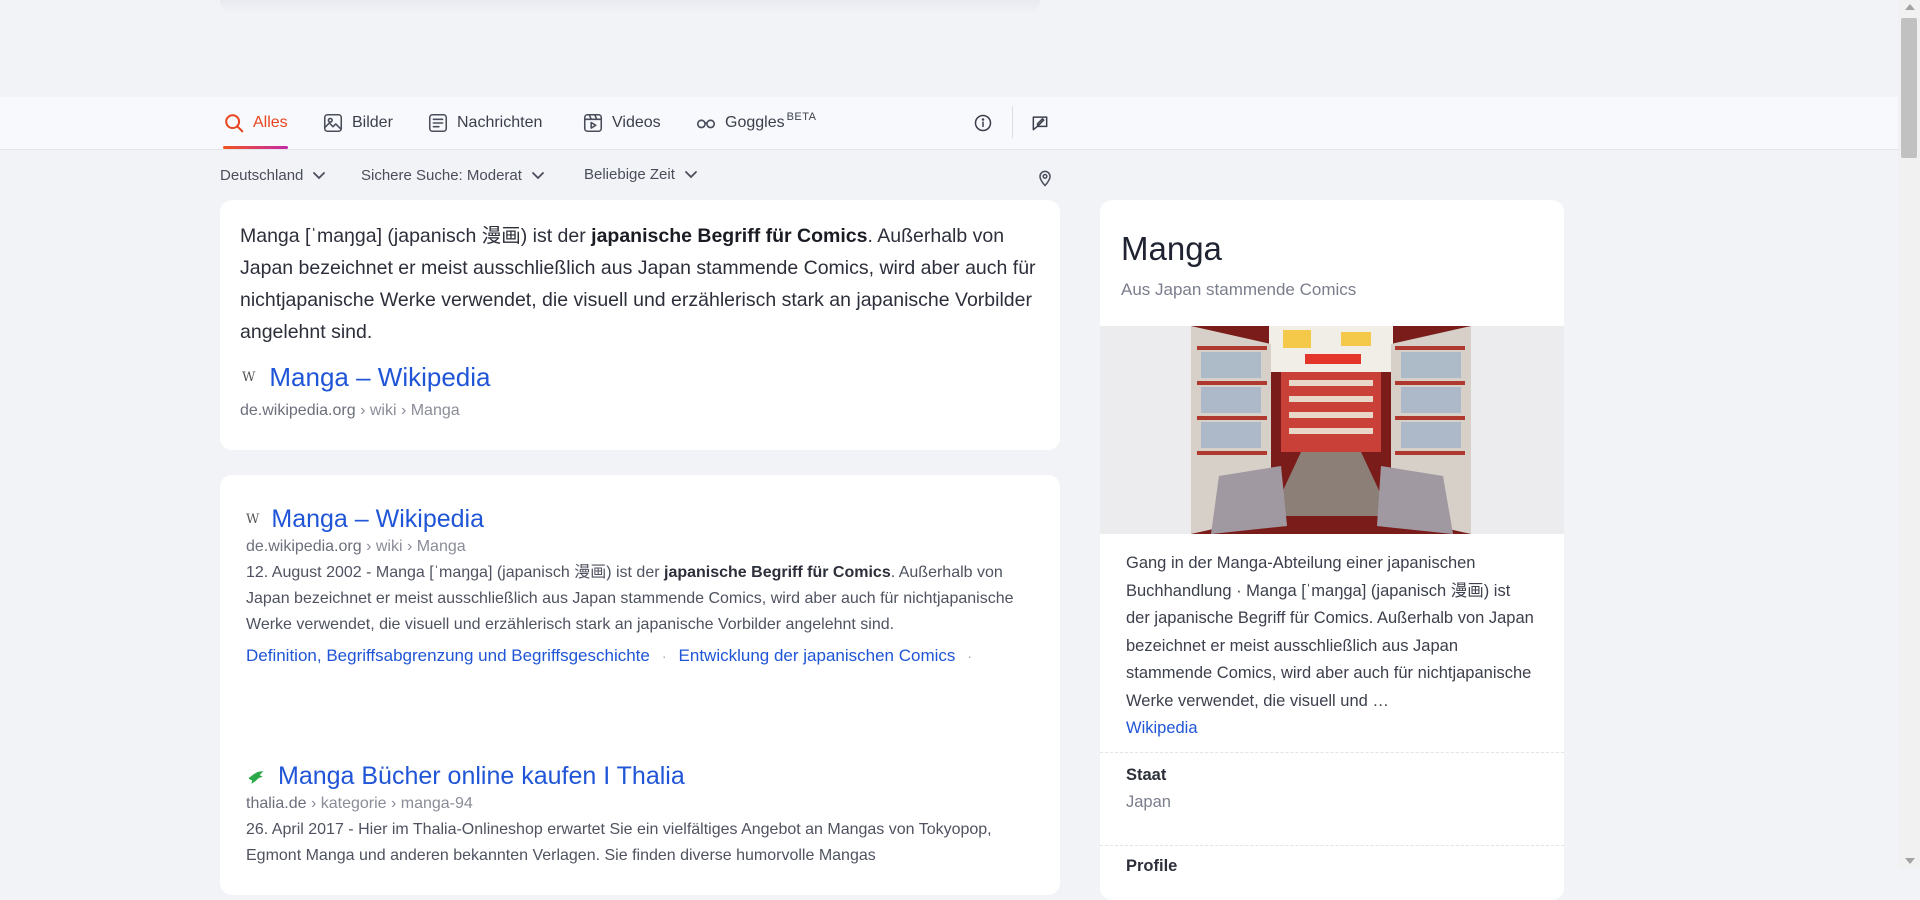  What do you see at coordinates (270, 122) in the screenshot?
I see `tab-all-label: Alles` at bounding box center [270, 122].